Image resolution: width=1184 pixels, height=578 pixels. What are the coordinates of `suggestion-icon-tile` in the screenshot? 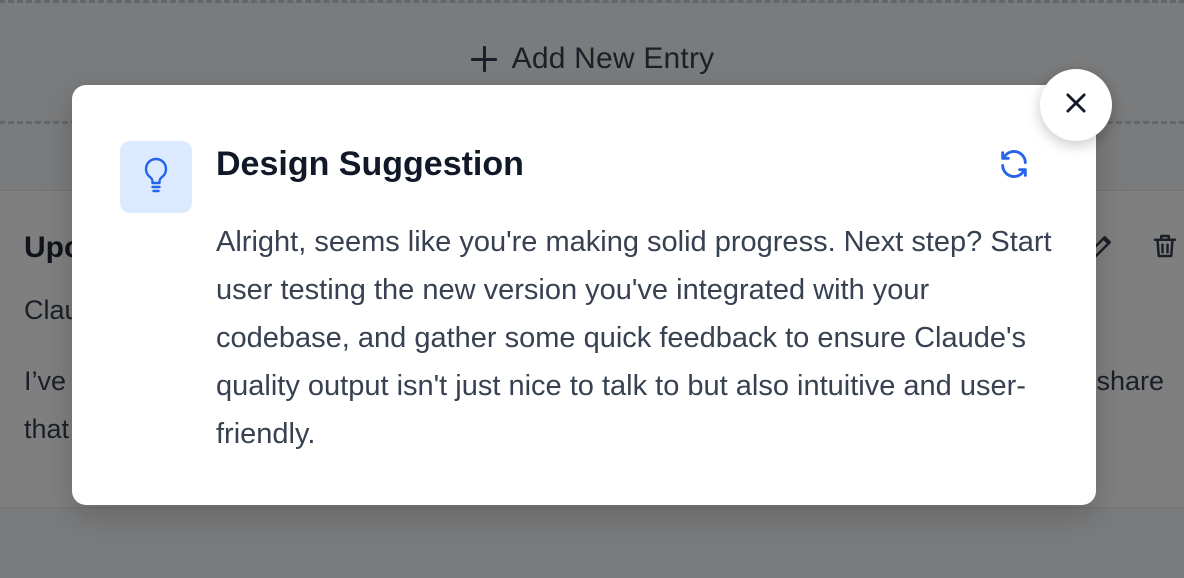 It's located at (156, 177).